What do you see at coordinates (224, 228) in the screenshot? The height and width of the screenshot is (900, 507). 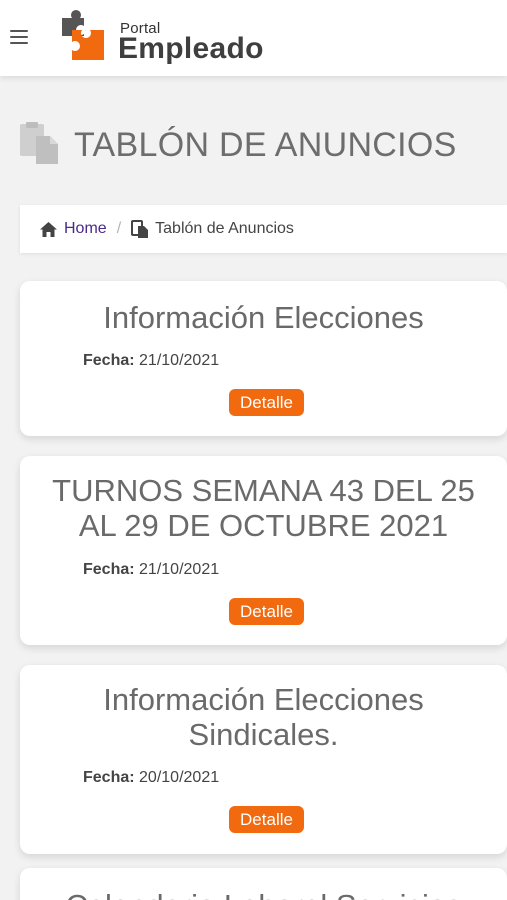 I see `breadcrumb-current-label: Tablón de Anuncios` at bounding box center [224, 228].